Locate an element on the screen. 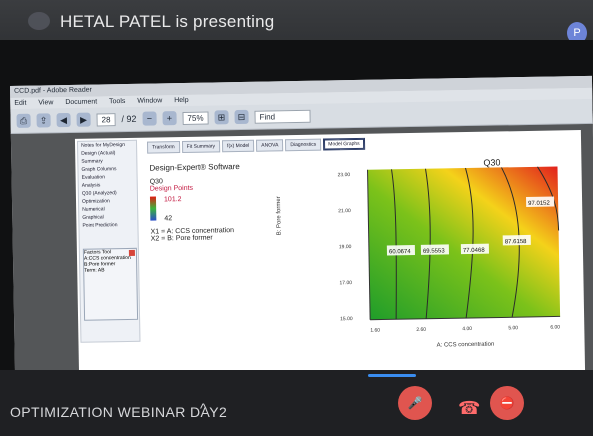  prev-page-icon: ◀ is located at coordinates (63, 120).